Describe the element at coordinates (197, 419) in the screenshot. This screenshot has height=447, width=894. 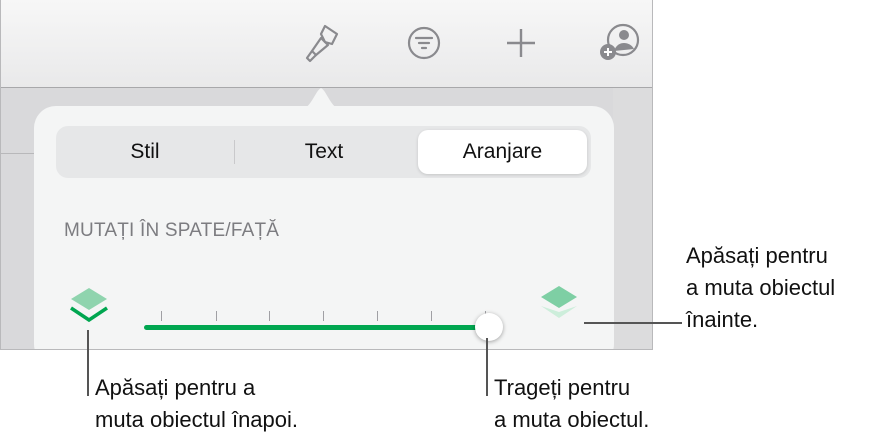
I see `callout-text: muta obiectul înapoi.` at that location.